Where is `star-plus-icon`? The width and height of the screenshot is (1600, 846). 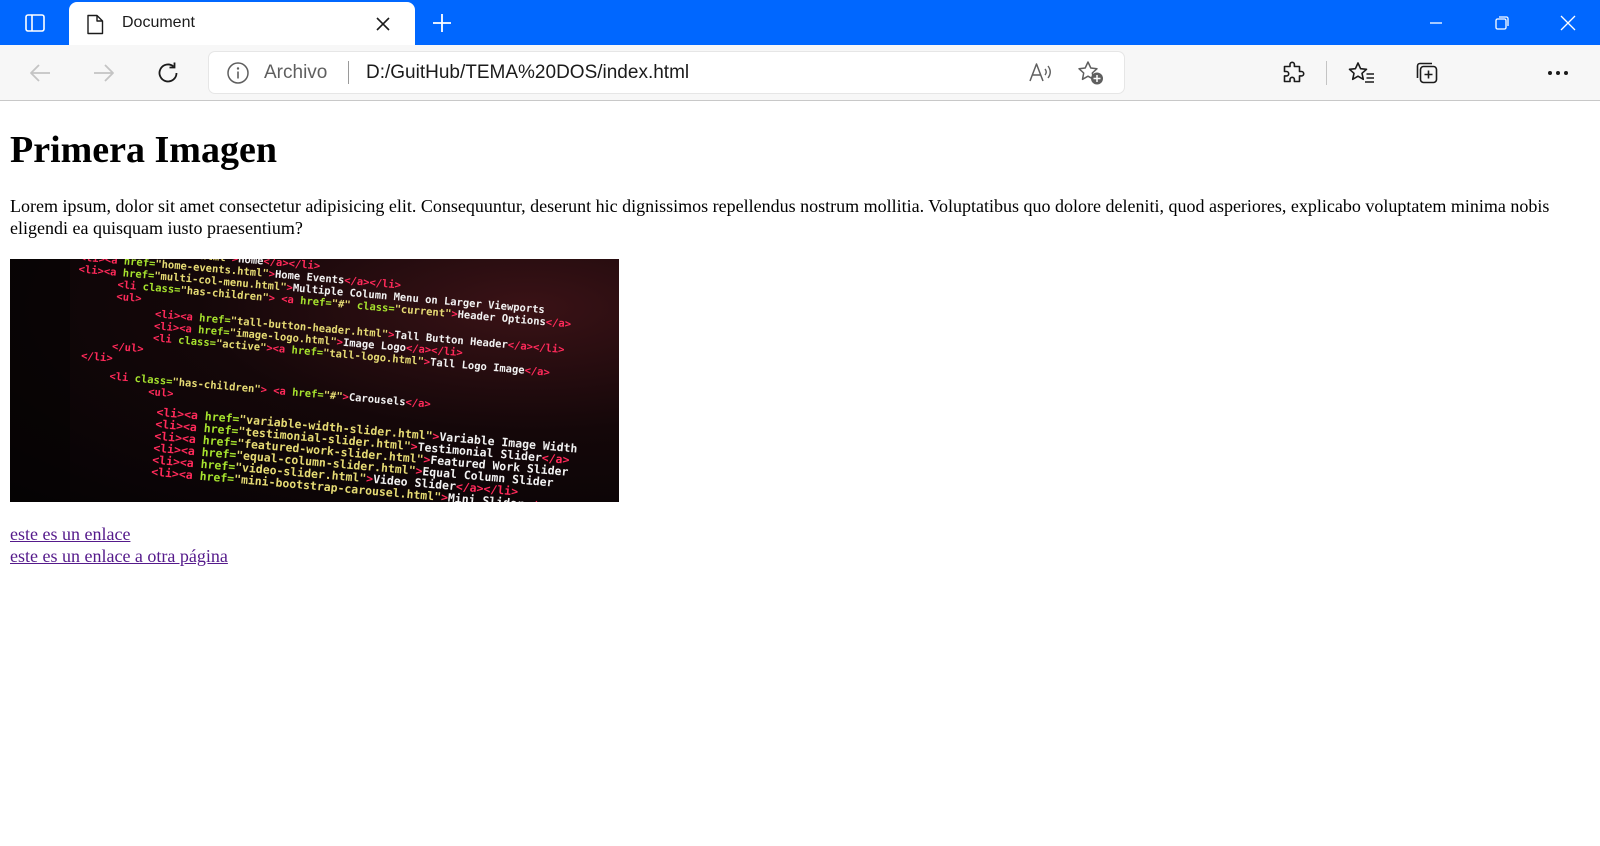 star-plus-icon is located at coordinates (1090, 73).